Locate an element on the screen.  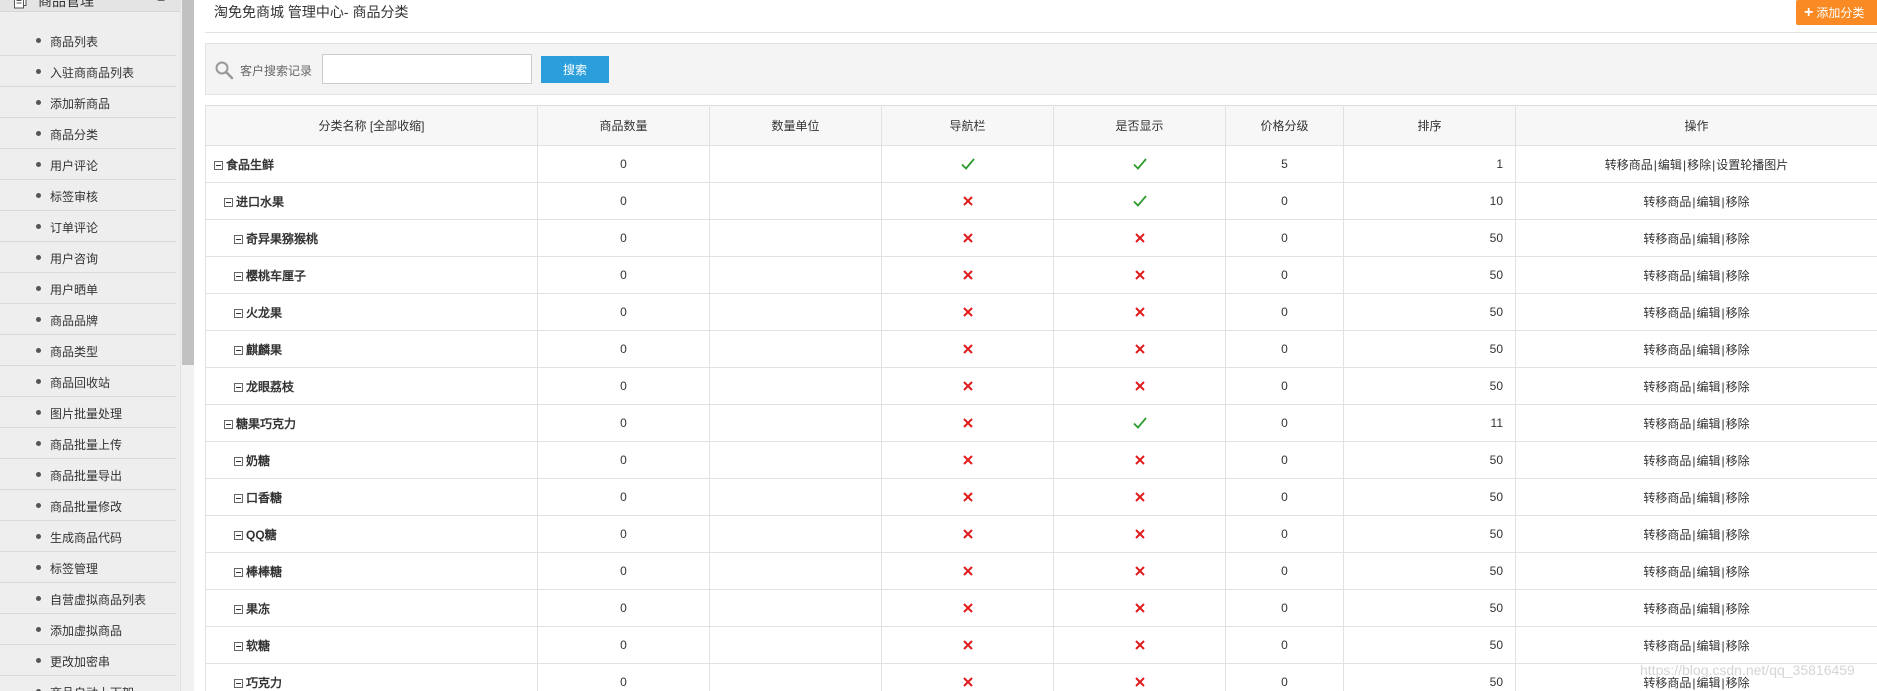
add-category-button: + 添加分类 is located at coordinates (1836, 12).